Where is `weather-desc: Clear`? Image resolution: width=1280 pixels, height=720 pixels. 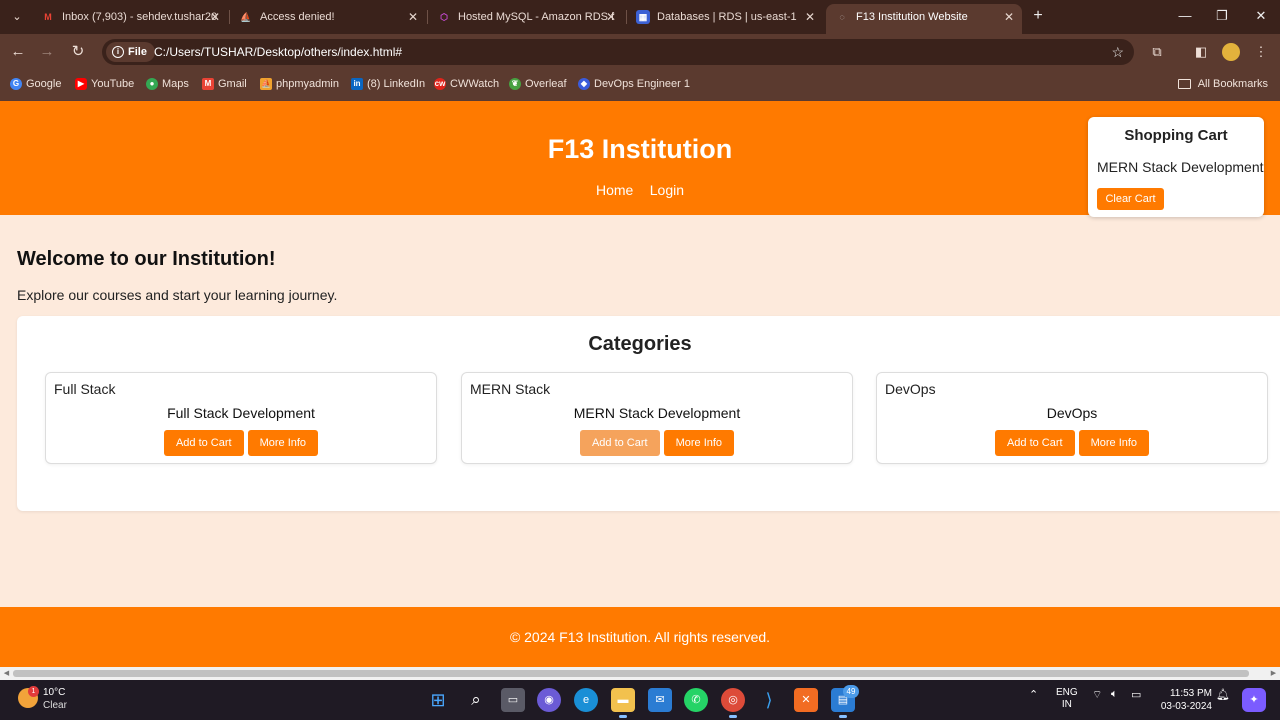 weather-desc: Clear is located at coordinates (55, 705).